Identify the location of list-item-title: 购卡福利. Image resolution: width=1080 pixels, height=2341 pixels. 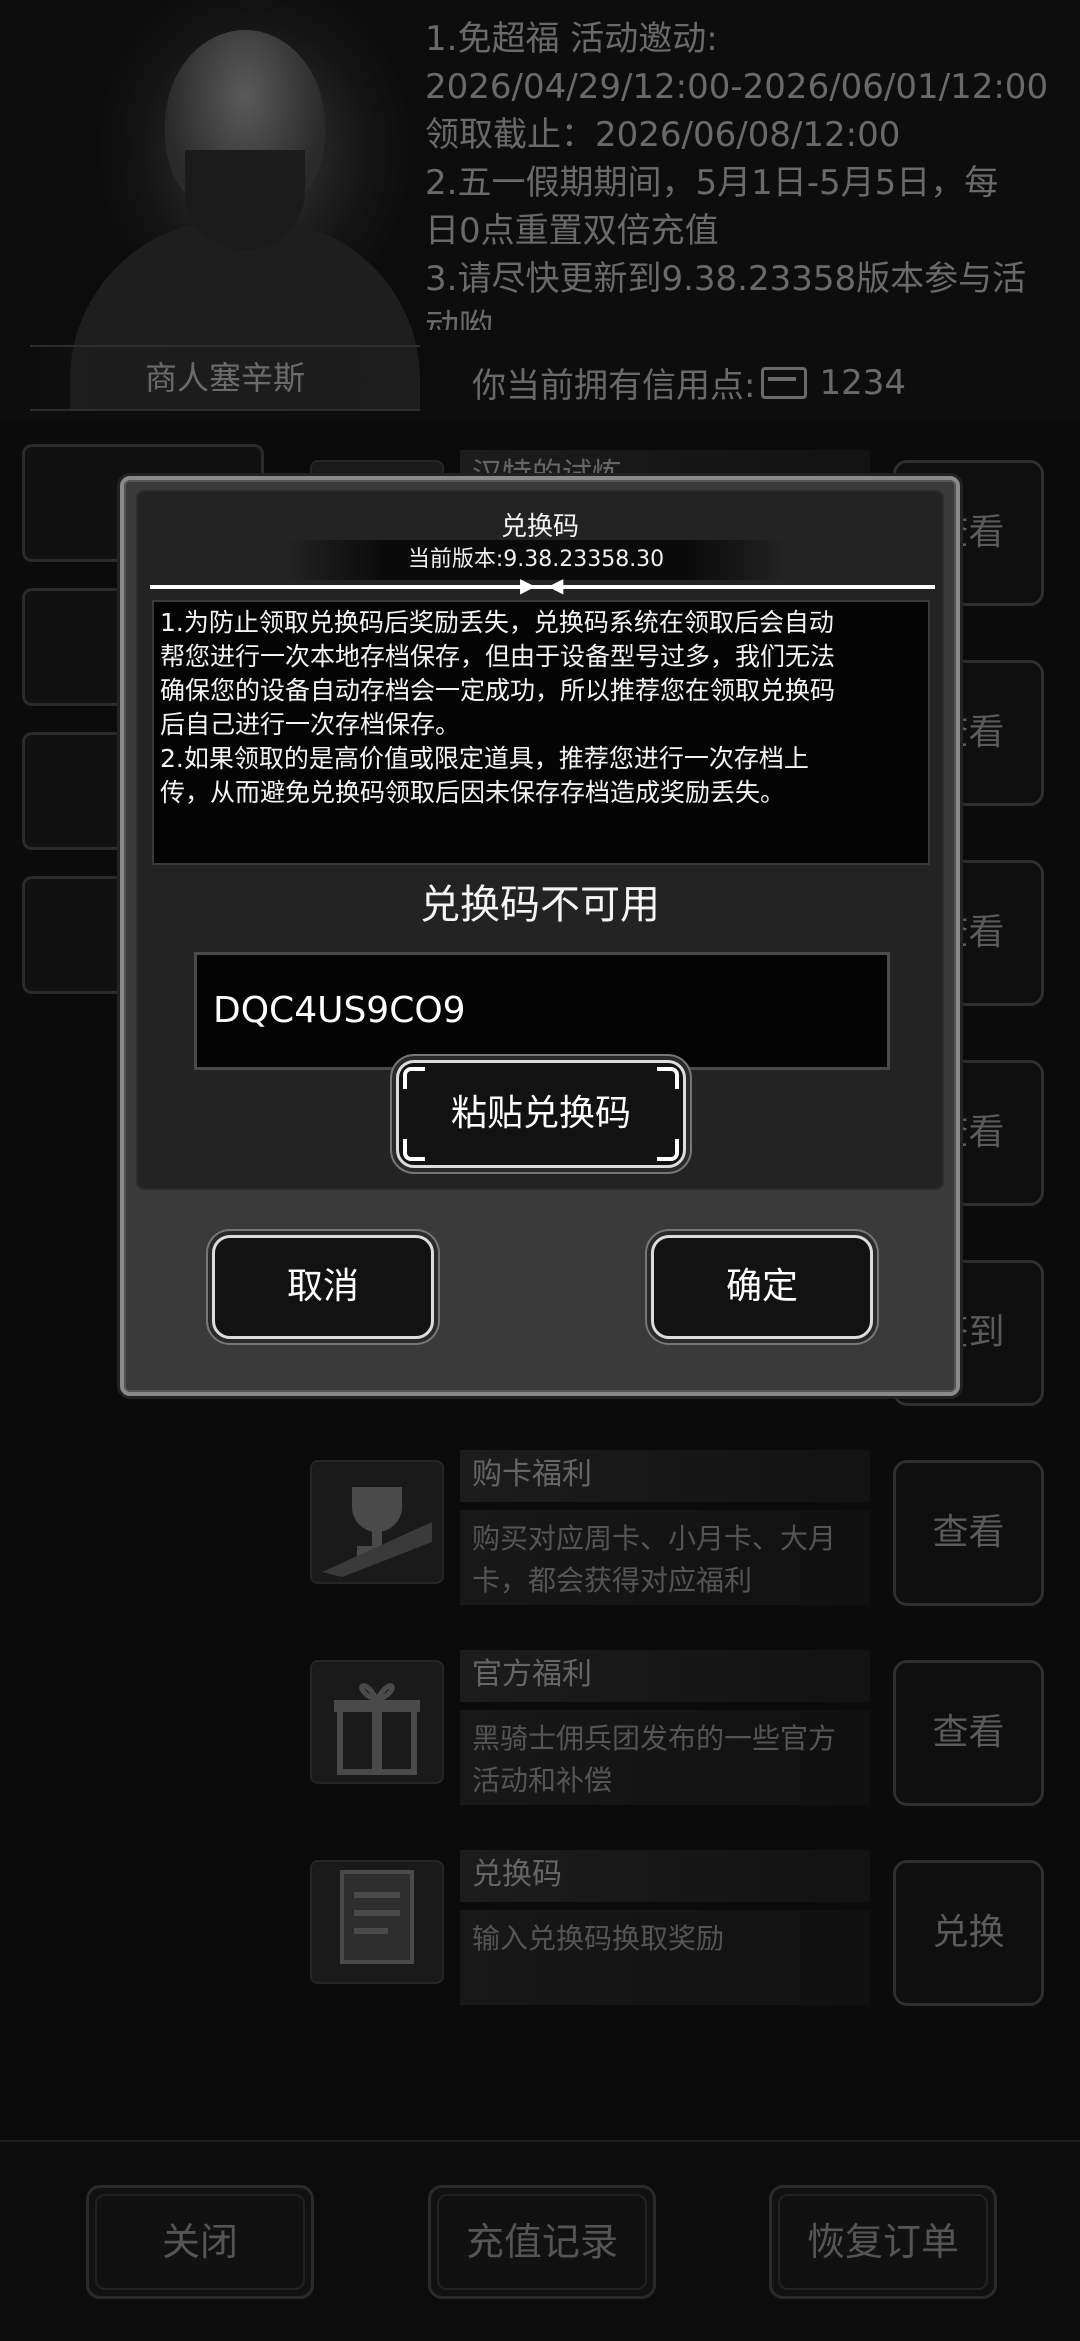
(665, 1476).